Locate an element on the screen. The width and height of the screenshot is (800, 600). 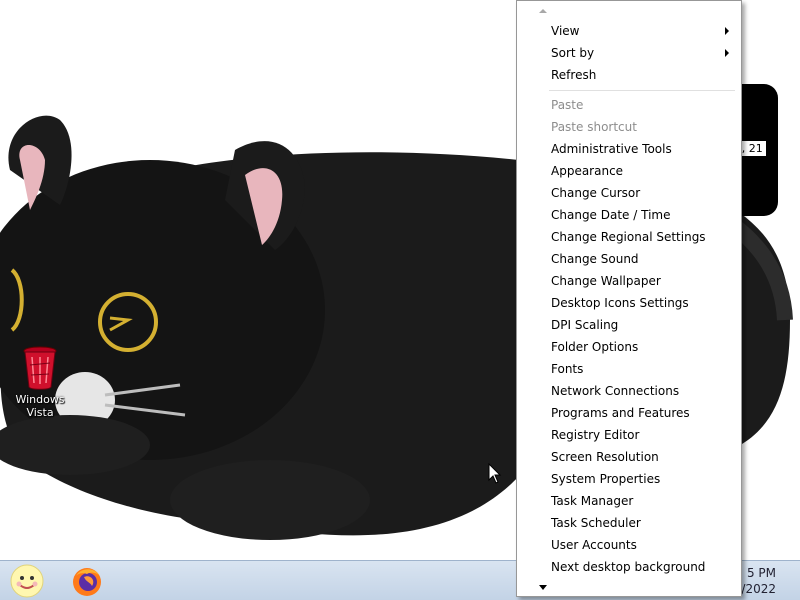
menu-item-change-sound: Change Sound is located at coordinates (629, 259).